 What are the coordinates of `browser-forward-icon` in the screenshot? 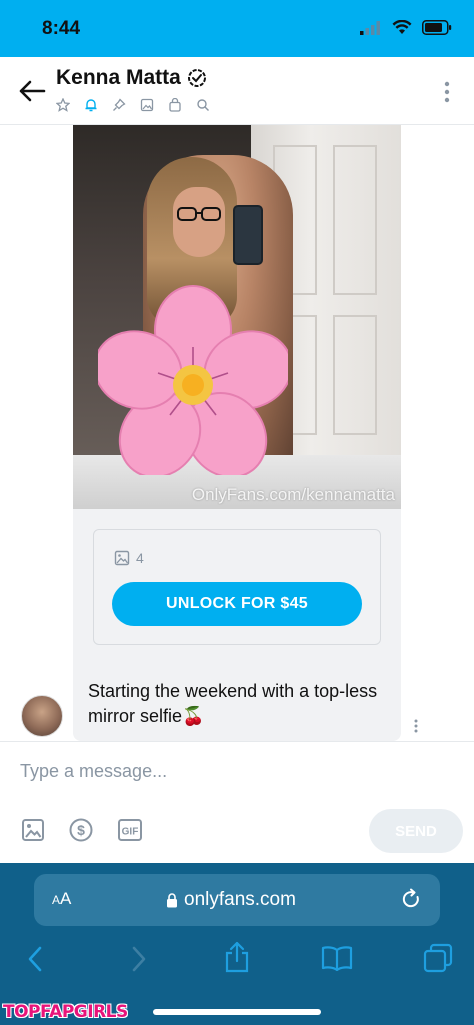 It's located at (139, 959).